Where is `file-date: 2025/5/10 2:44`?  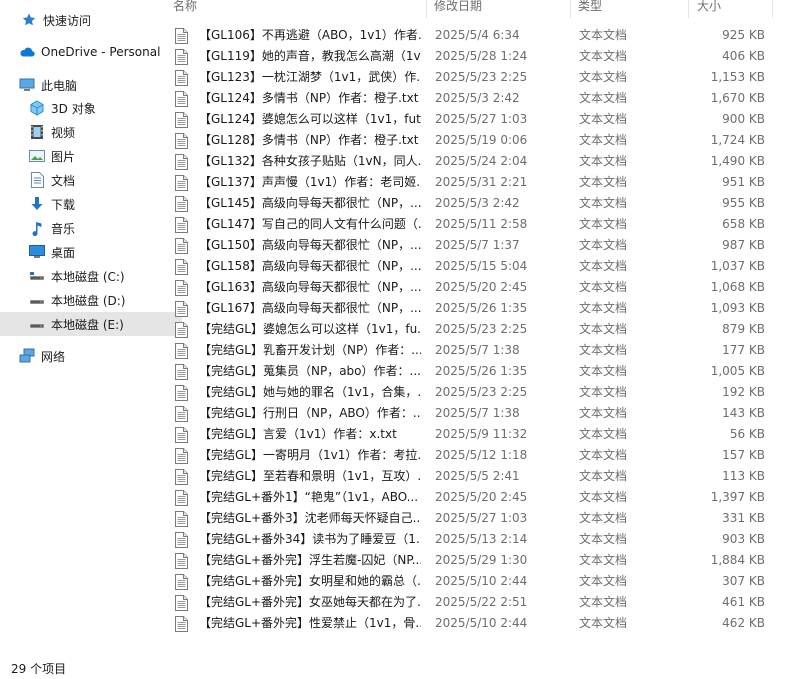 file-date: 2025/5/10 2:44 is located at coordinates (481, 581).